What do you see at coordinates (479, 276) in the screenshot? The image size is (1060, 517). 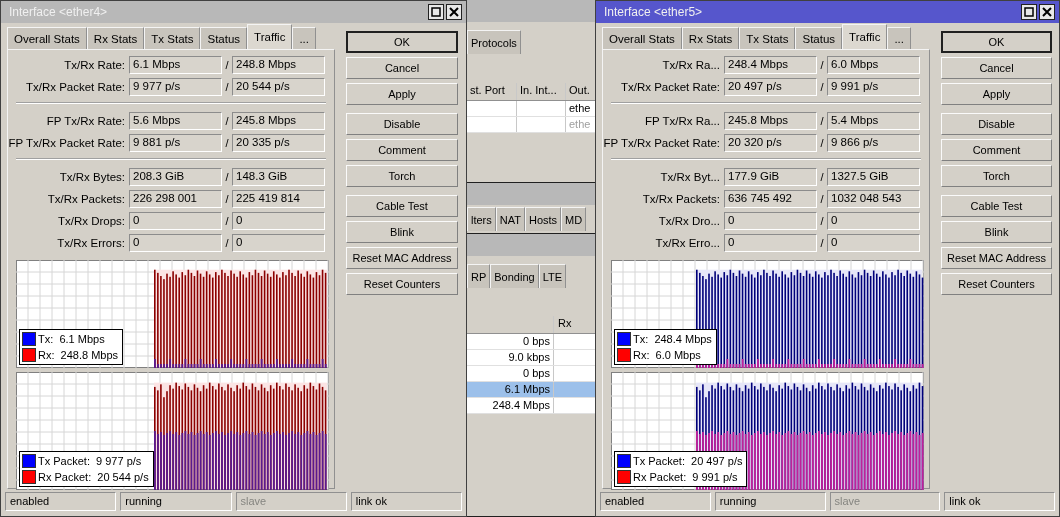 I see `tab: RP` at bounding box center [479, 276].